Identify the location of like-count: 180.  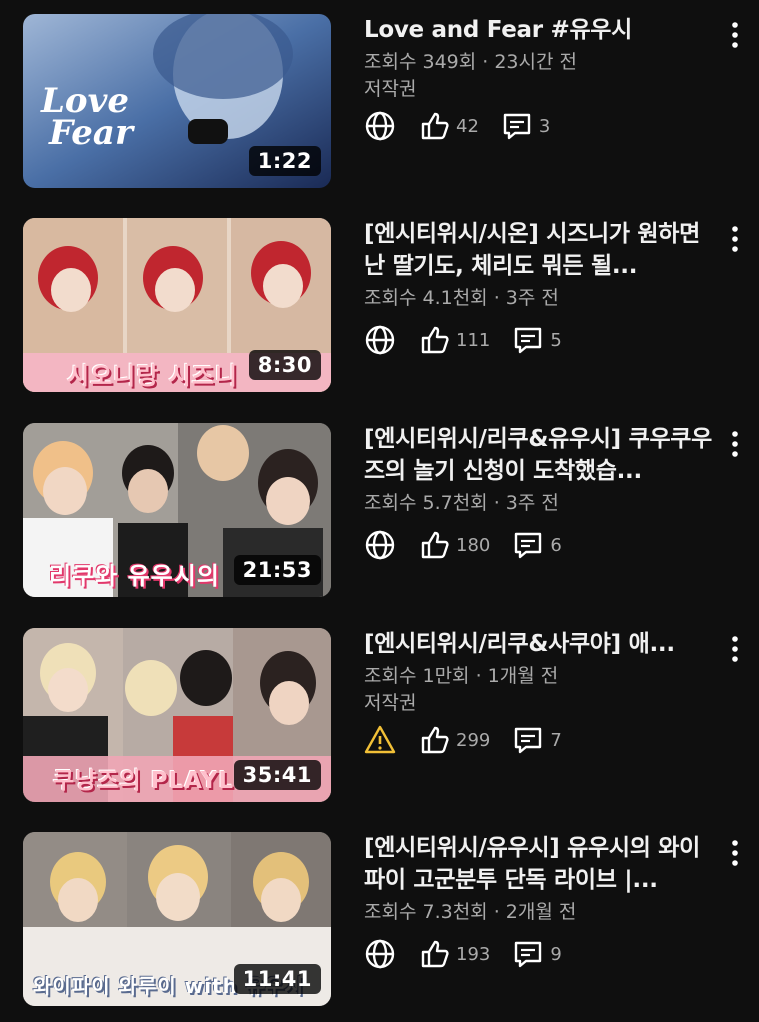
(473, 545).